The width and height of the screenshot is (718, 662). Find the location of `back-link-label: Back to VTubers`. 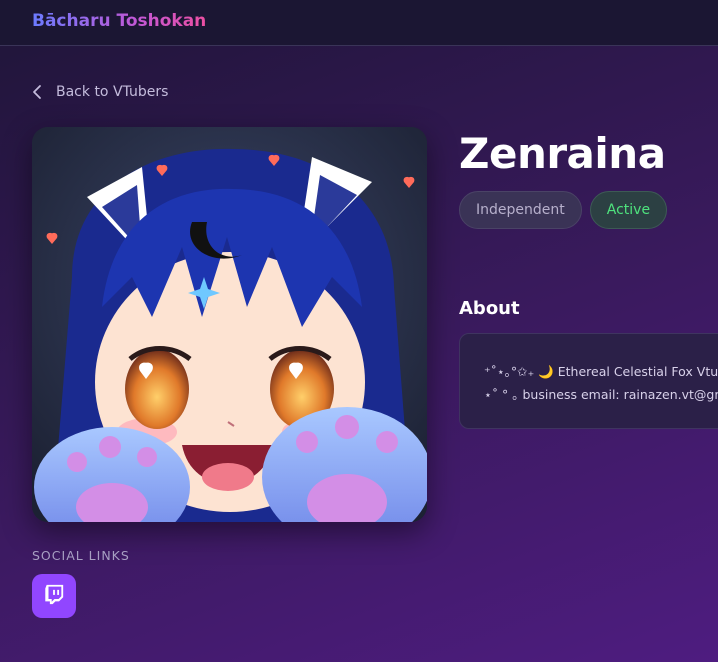

back-link-label: Back to VTubers is located at coordinates (112, 92).